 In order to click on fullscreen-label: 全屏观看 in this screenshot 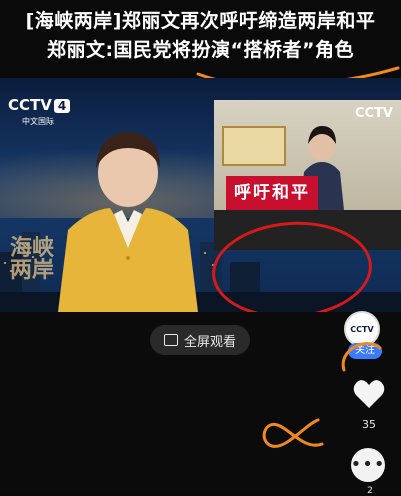, I will do `click(209, 342)`.